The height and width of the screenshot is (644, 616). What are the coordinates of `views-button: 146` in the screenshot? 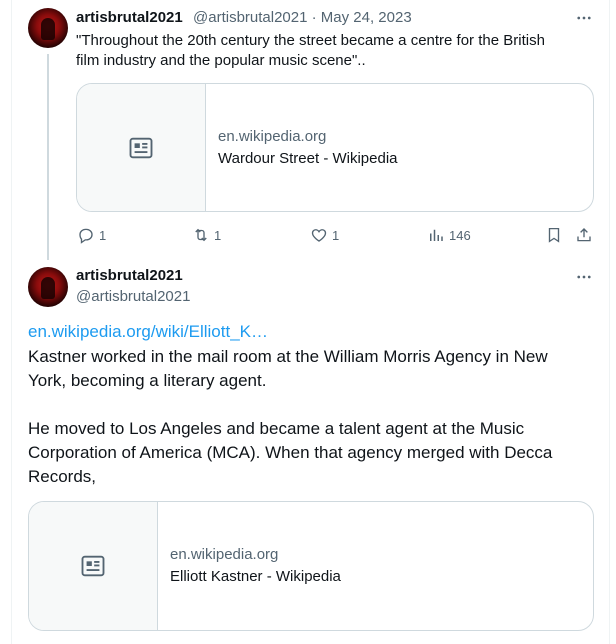 It's located at (449, 235).